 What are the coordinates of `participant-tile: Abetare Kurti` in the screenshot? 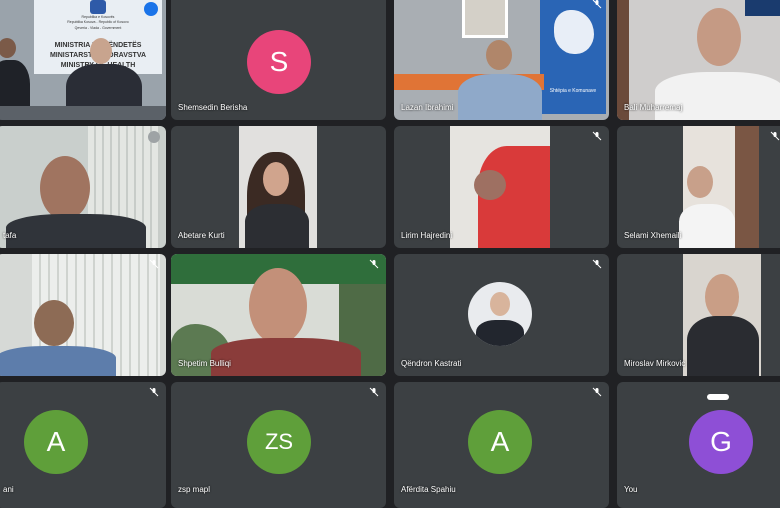 It's located at (278, 187).